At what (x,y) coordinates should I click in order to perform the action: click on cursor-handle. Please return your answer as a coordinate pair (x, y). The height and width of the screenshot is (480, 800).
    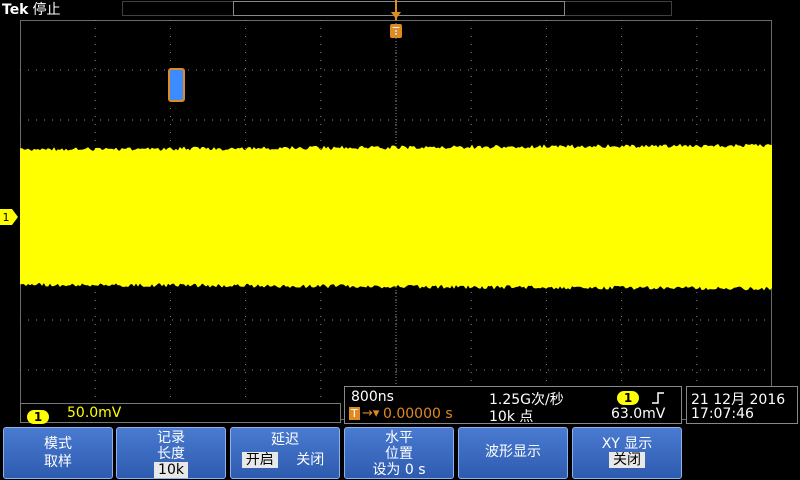
    Looking at the image, I should click on (176, 85).